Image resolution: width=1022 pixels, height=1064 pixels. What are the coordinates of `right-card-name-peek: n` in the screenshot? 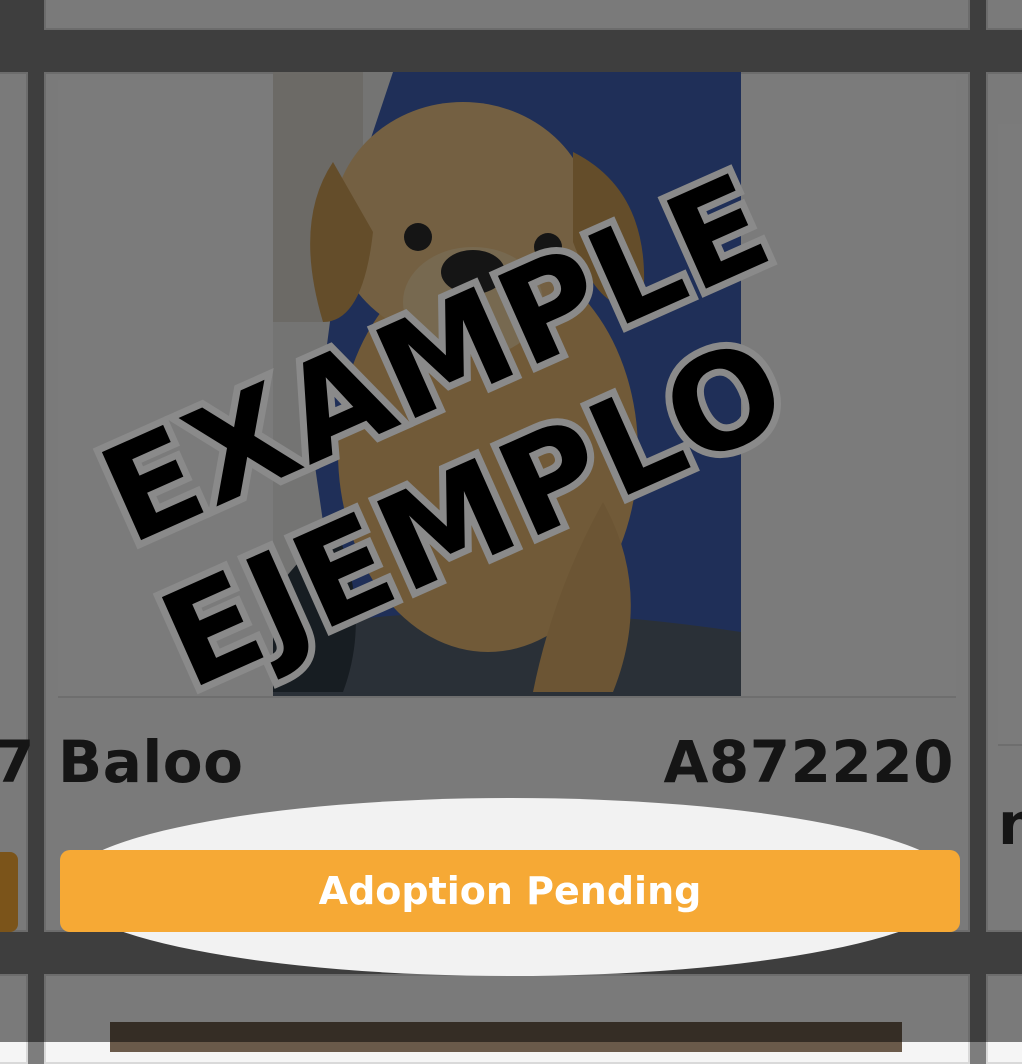 It's located at (1010, 824).